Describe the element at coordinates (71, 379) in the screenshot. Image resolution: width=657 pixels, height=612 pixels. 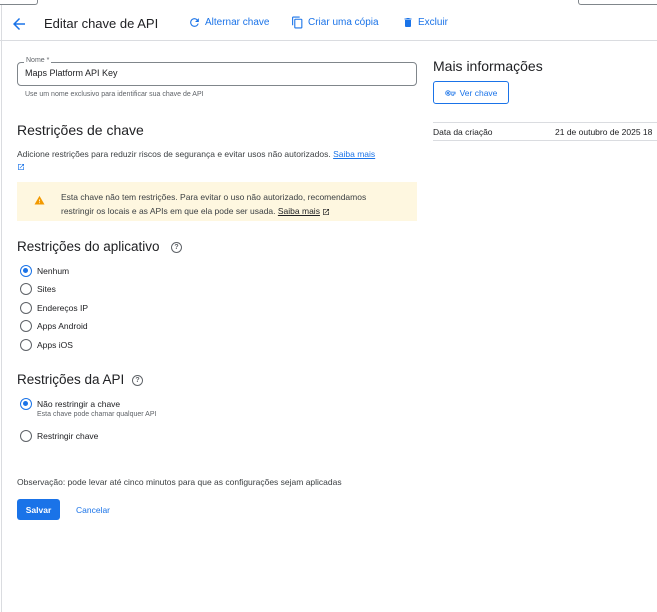
I see `api-restrictions-title: Restrições da API` at that location.